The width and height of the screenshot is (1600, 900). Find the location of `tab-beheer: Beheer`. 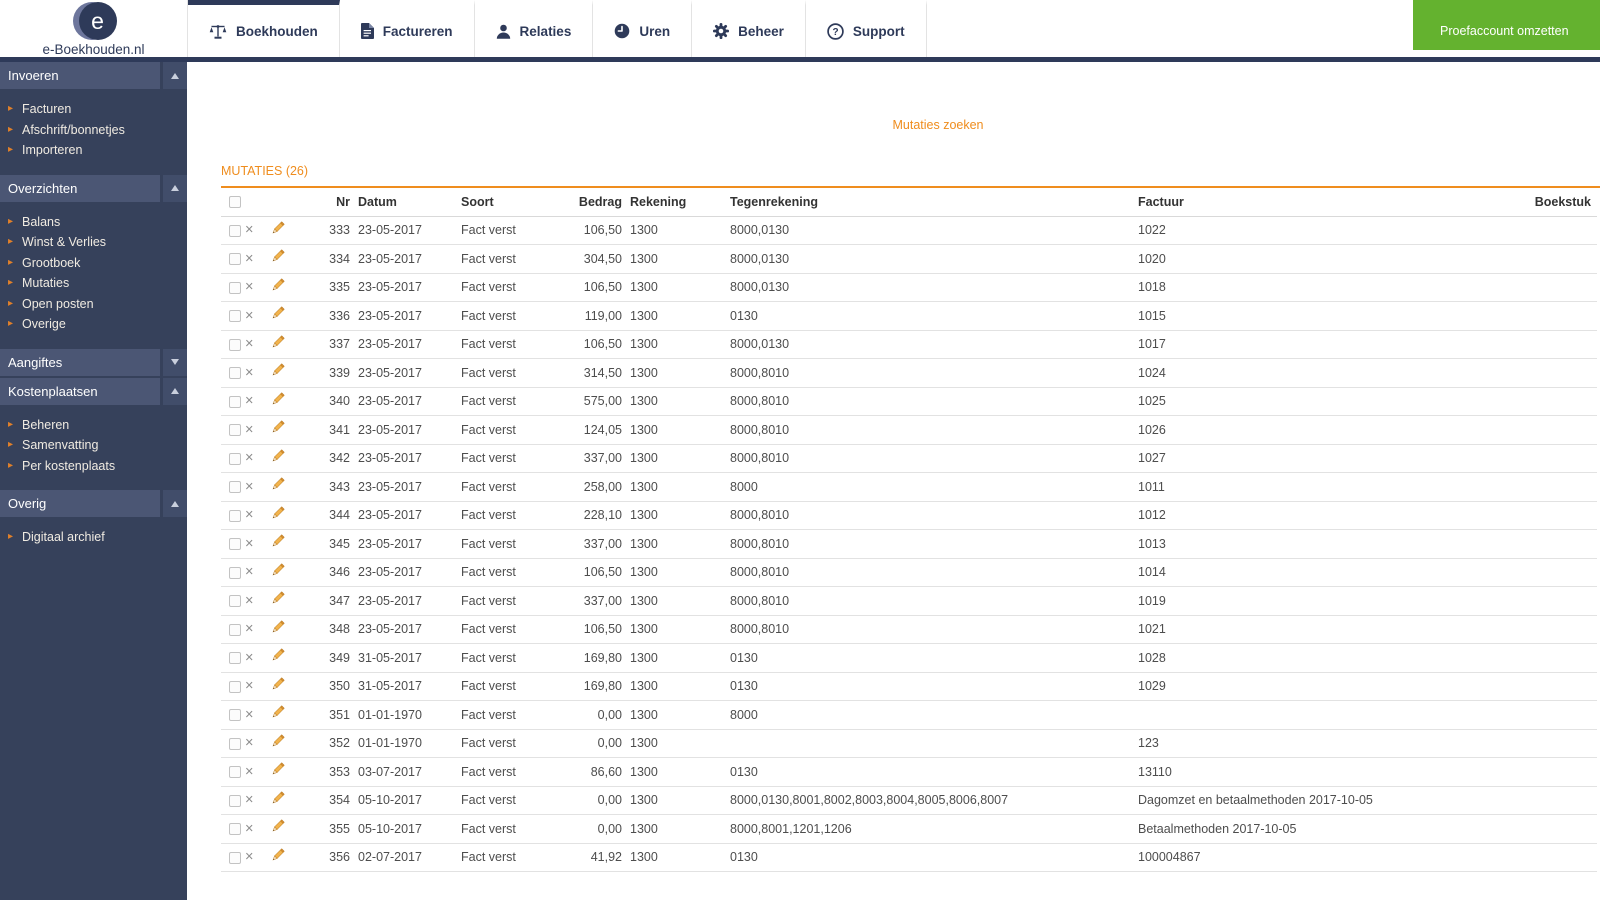

tab-beheer: Beheer is located at coordinates (749, 28).